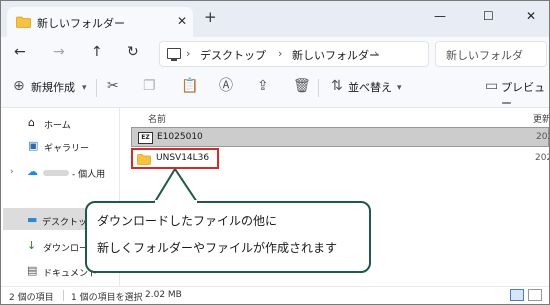 Image resolution: width=550 pixels, height=305 pixels. Describe the element at coordinates (32, 219) in the screenshot. I see `desktop-icon: ▬` at that location.